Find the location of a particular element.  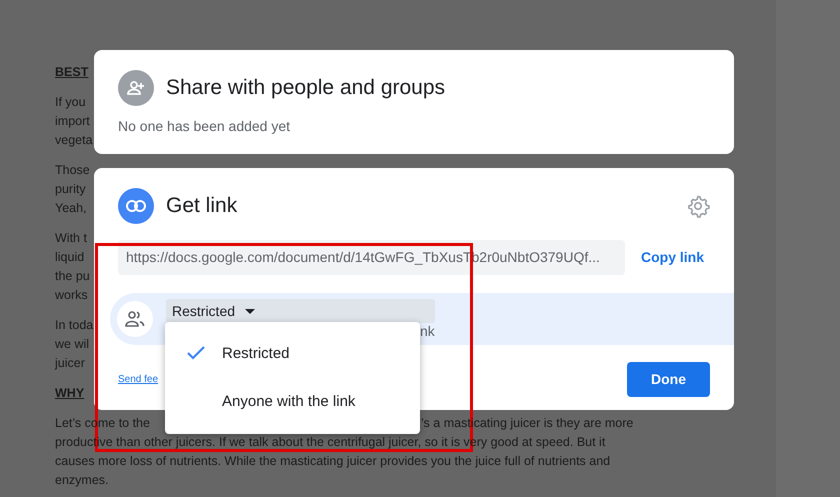

done-button: Done is located at coordinates (668, 379).